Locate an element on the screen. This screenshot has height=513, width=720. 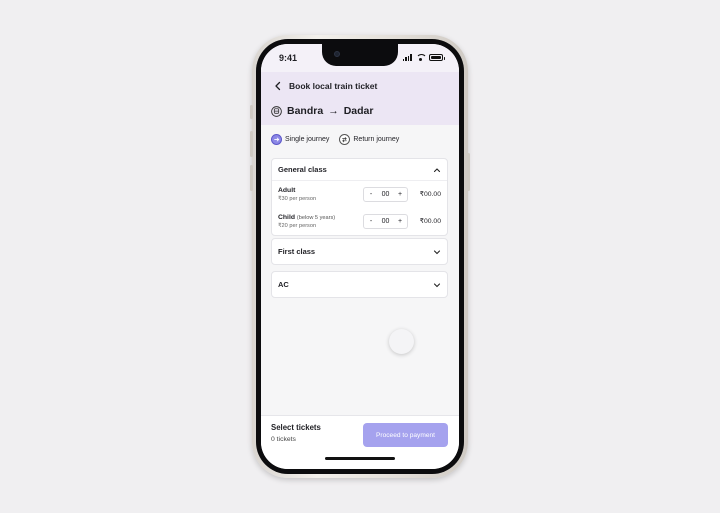
silent-switch is located at coordinates (251, 112).